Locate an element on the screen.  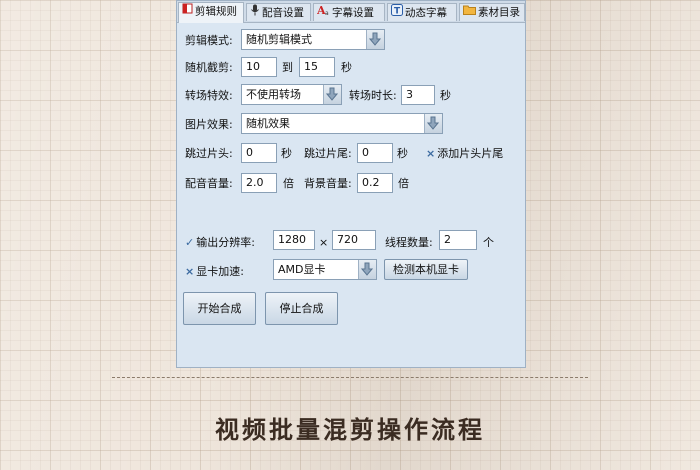
random-to-input: 15 is located at coordinates (317, 67).